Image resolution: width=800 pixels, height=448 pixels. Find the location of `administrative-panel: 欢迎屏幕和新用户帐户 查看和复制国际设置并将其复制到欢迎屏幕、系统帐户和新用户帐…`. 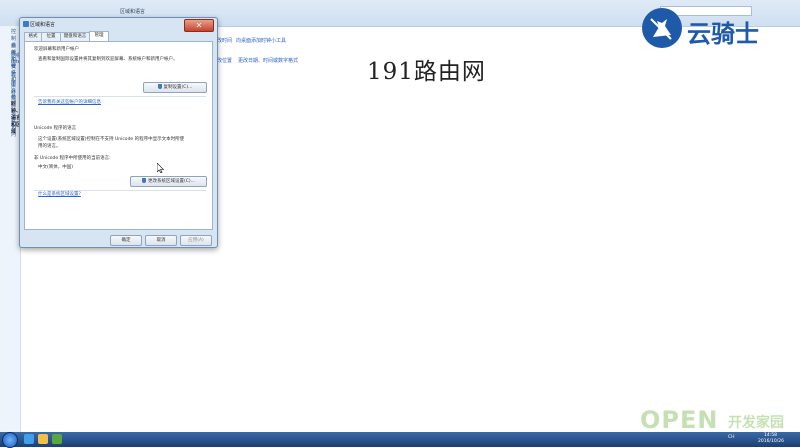

administrative-panel: 欢迎屏幕和新用户帐户 查看和复制国际设置并将其复制到欢迎屏幕、系统帐户和新用户帐… is located at coordinates (118, 135).